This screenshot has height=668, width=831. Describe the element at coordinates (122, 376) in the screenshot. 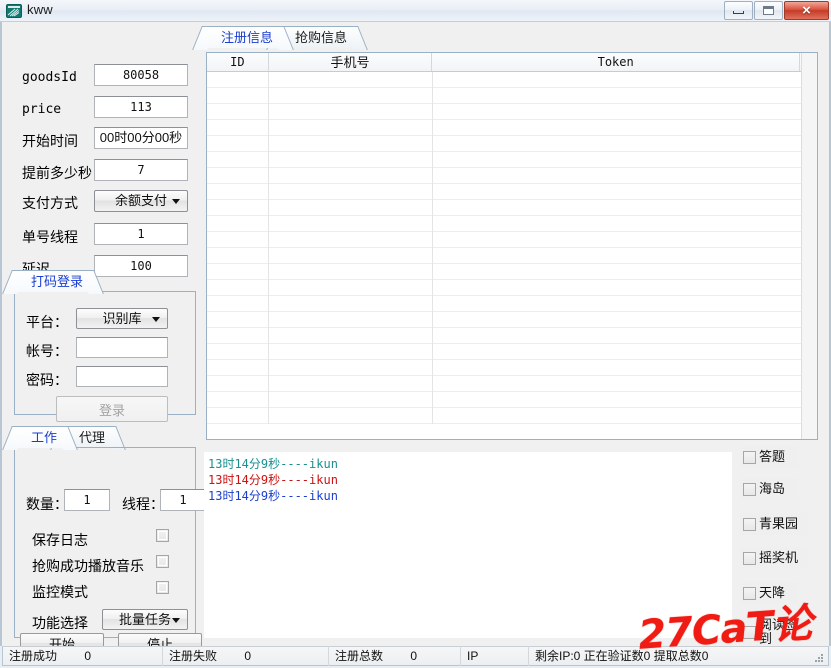

I see `password-input` at that location.